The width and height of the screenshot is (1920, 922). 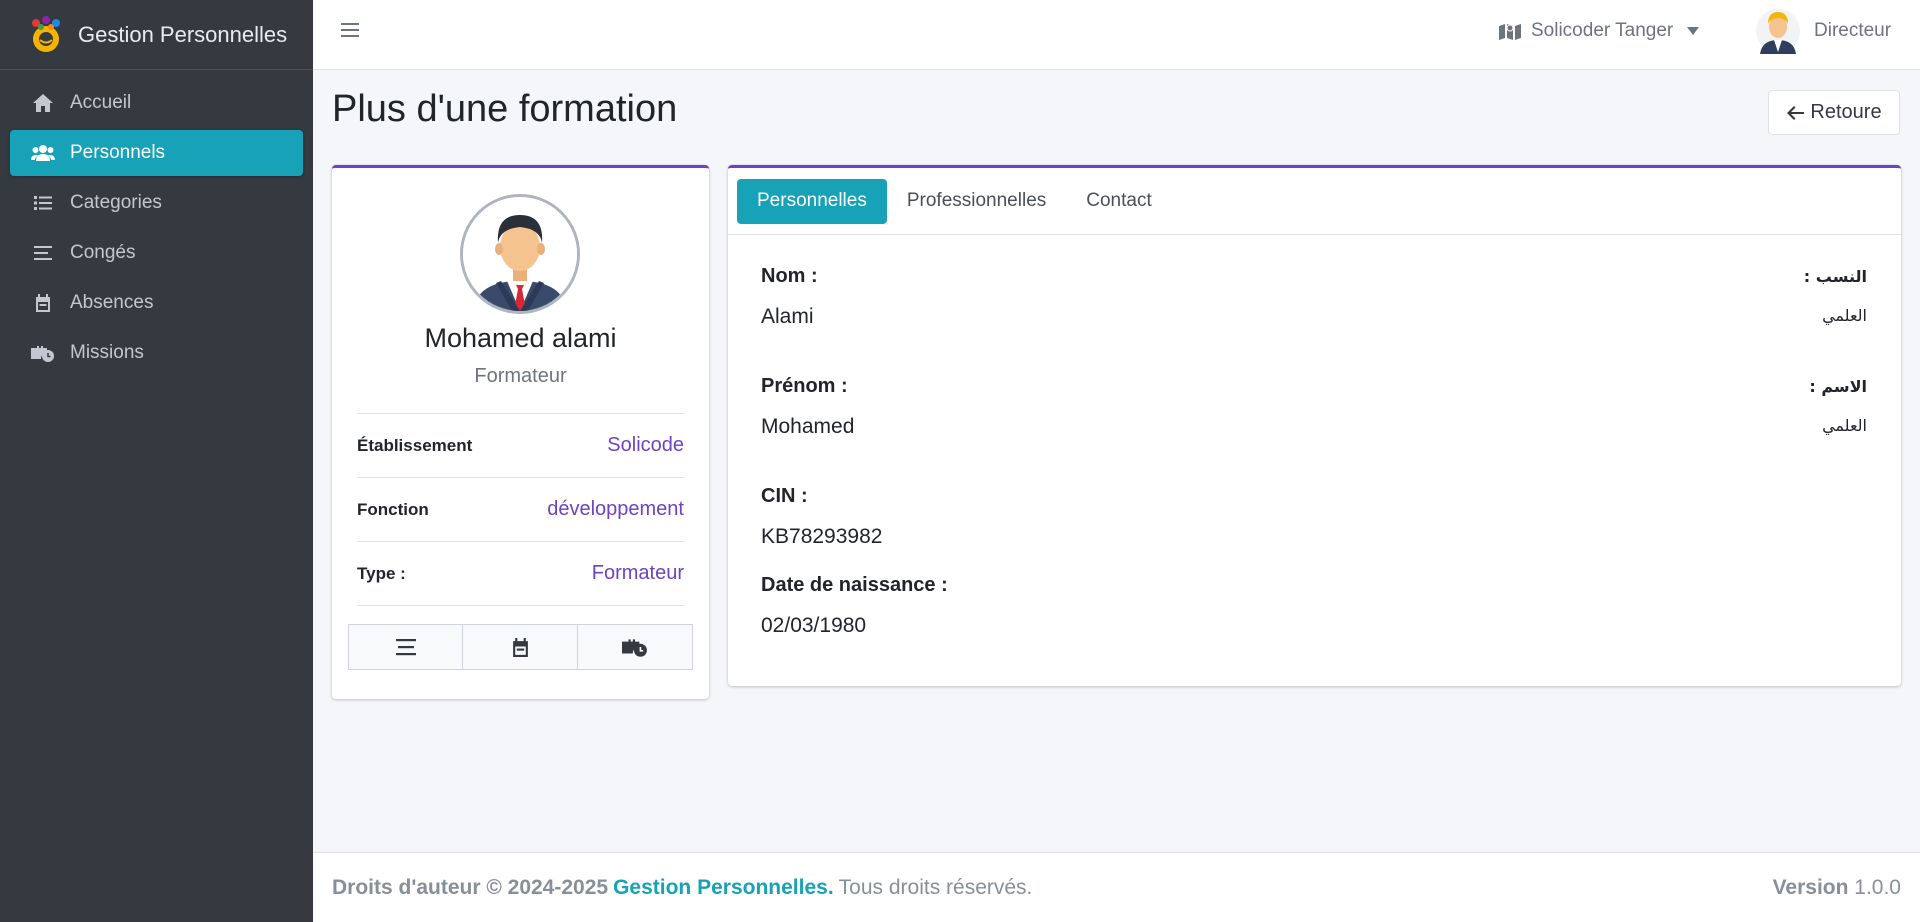 I want to click on topbar: Solicoder Tanger Directeur, so click(x=1116, y=35).